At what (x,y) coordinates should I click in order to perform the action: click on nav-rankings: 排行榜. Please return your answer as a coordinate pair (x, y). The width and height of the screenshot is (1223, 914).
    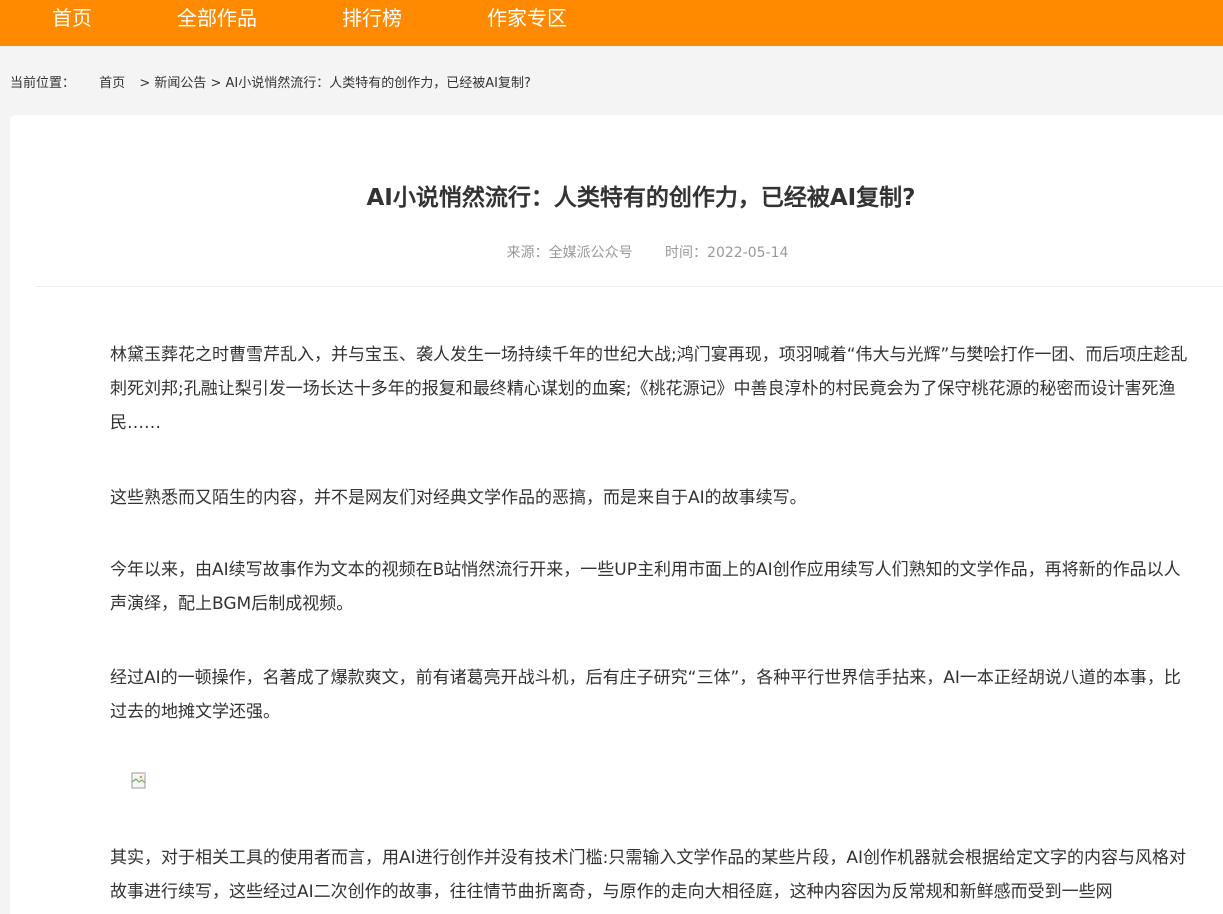
    Looking at the image, I should click on (372, 18).